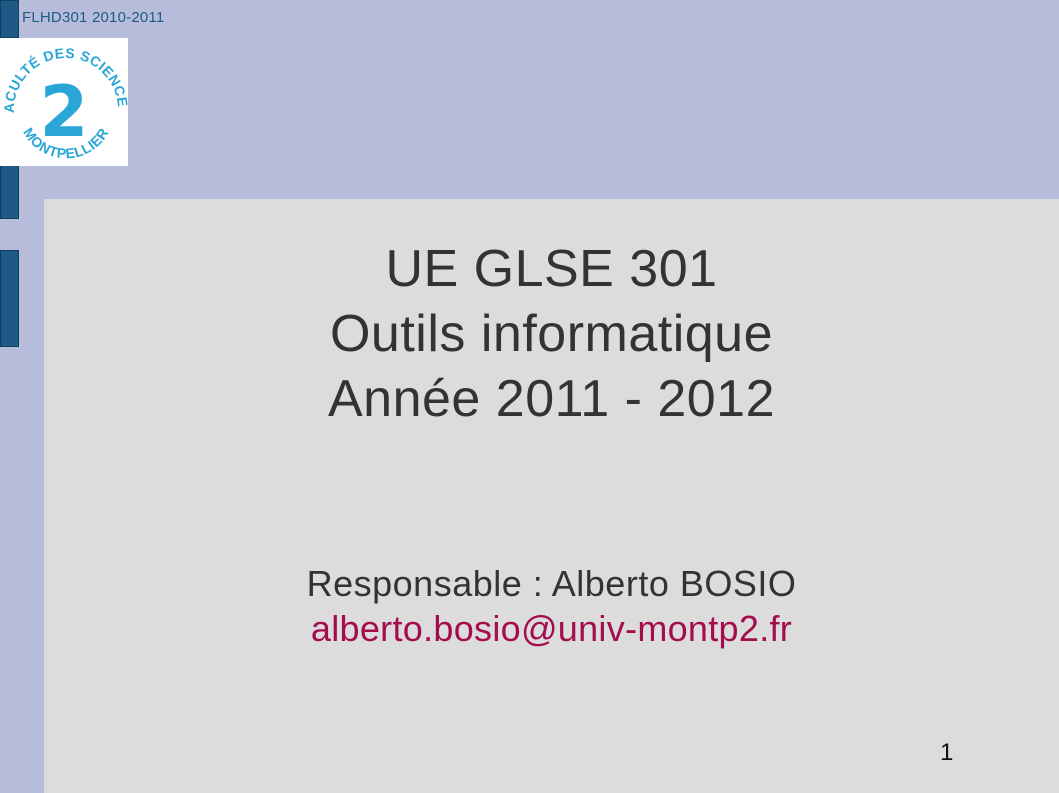 The image size is (1059, 793). I want to click on title-line-3: Année 2011 - 2012, so click(551, 399).